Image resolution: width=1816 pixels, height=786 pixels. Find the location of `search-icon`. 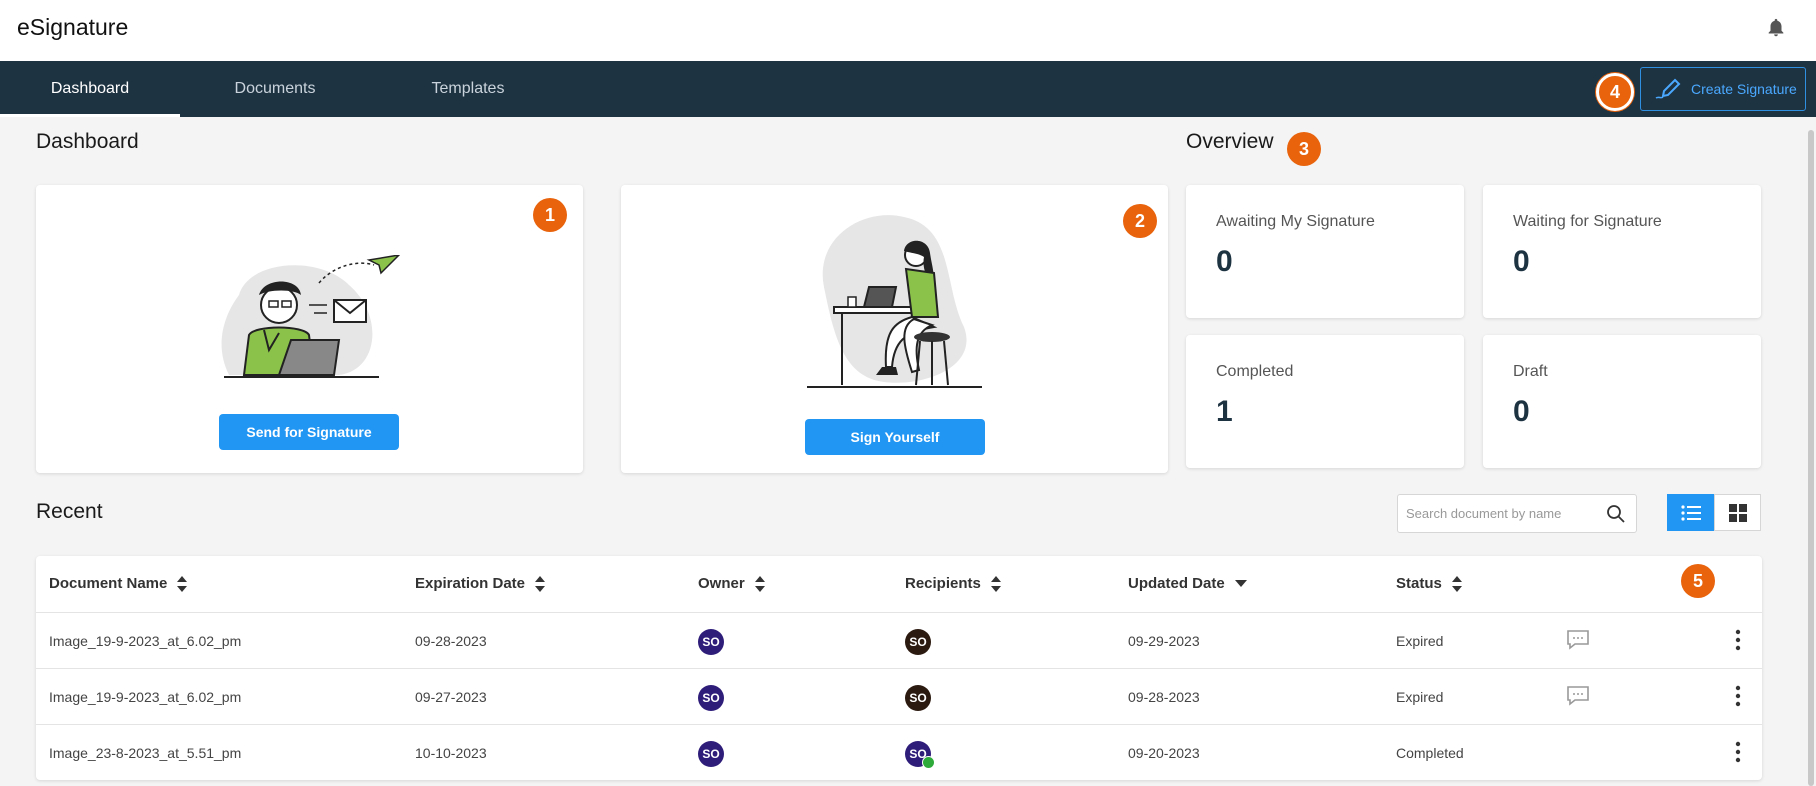

search-icon is located at coordinates (1616, 514).